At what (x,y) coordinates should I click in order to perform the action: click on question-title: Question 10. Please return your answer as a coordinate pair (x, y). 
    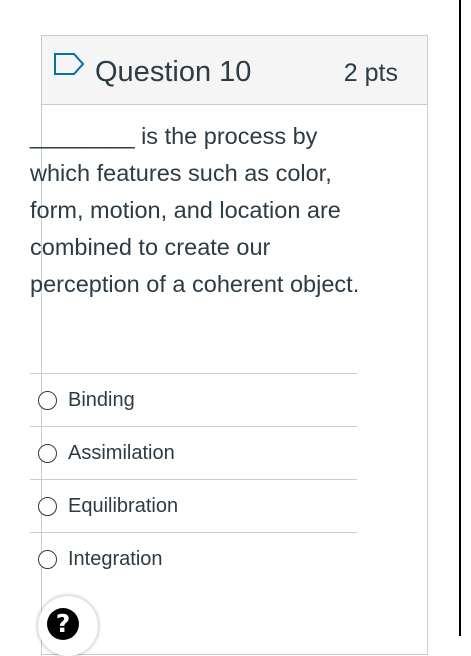
    Looking at the image, I should click on (173, 72).